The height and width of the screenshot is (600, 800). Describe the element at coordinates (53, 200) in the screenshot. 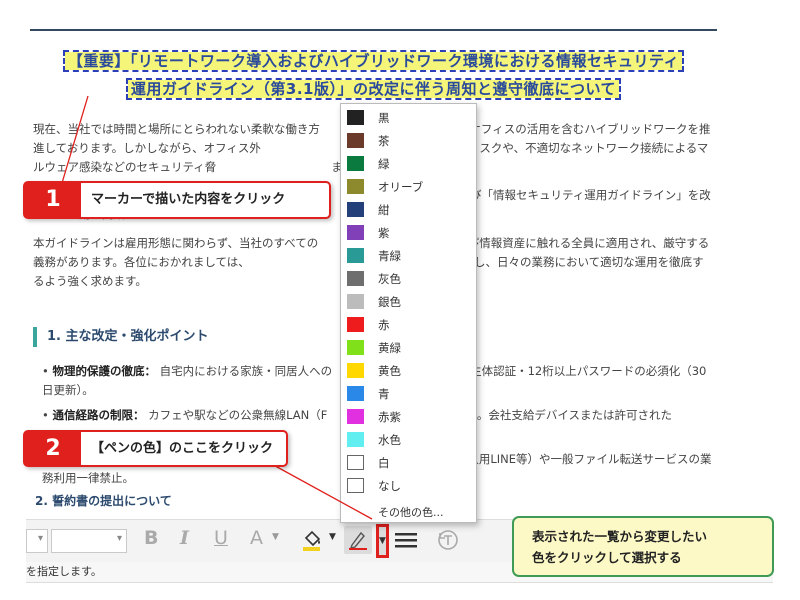

I see `step-number: 1` at that location.